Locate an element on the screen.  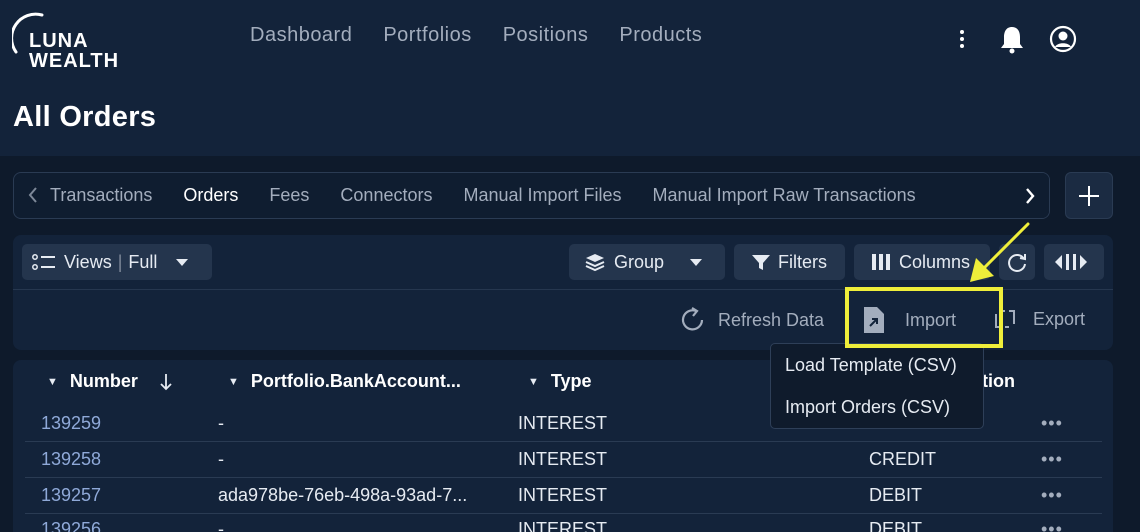
annotation-arrow-icon is located at coordinates (1000, 252).